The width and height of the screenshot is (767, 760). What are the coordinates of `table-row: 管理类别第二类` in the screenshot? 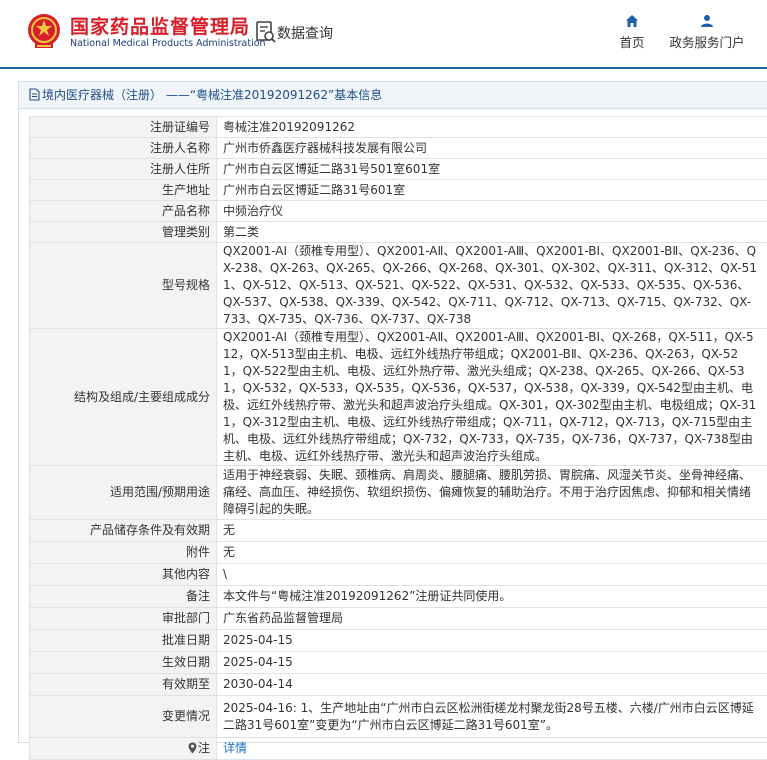 It's located at (398, 232).